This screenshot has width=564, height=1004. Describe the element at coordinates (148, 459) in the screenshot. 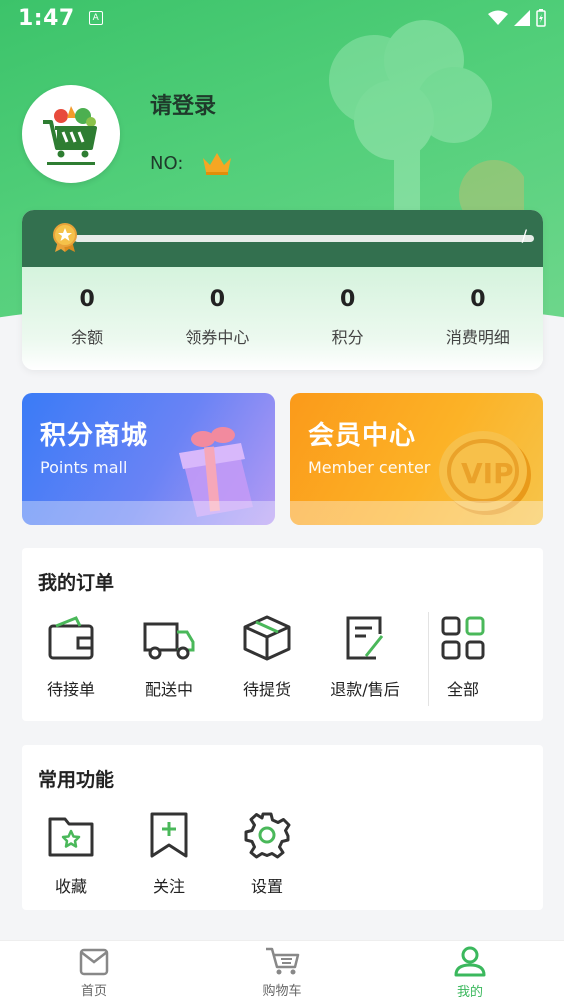

I see `points-mall-banner: 积分商城 Points mall` at that location.